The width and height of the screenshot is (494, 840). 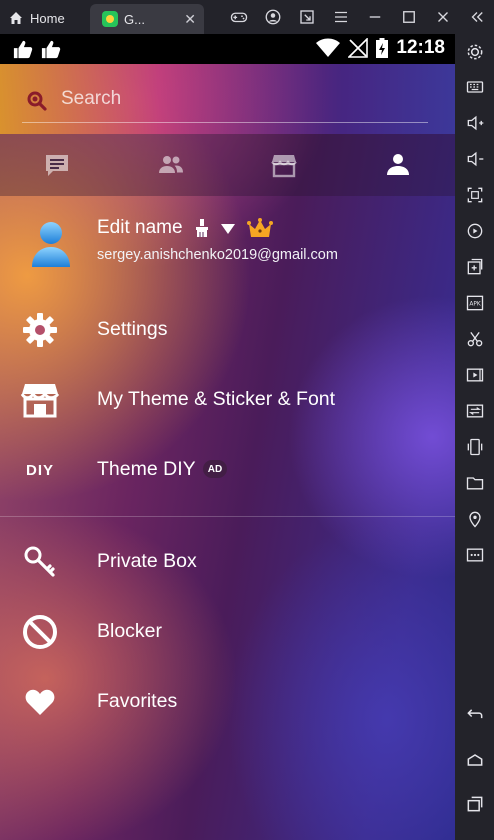 What do you see at coordinates (474, 804) in the screenshot?
I see `recents-icon` at bounding box center [474, 804].